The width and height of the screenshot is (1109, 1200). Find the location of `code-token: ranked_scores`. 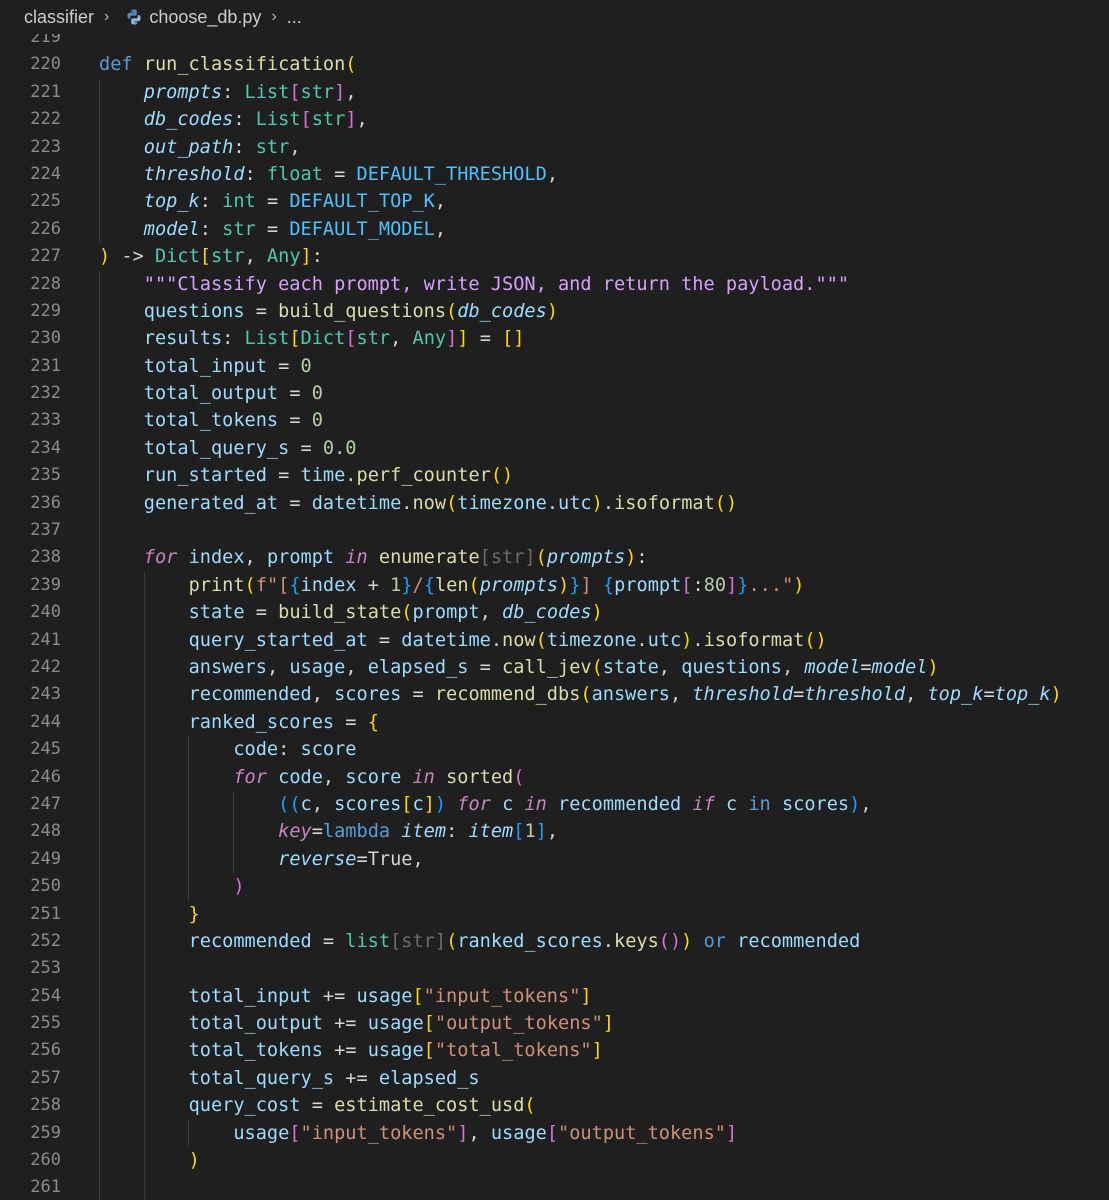

code-token: ranked_scores is located at coordinates (530, 941).